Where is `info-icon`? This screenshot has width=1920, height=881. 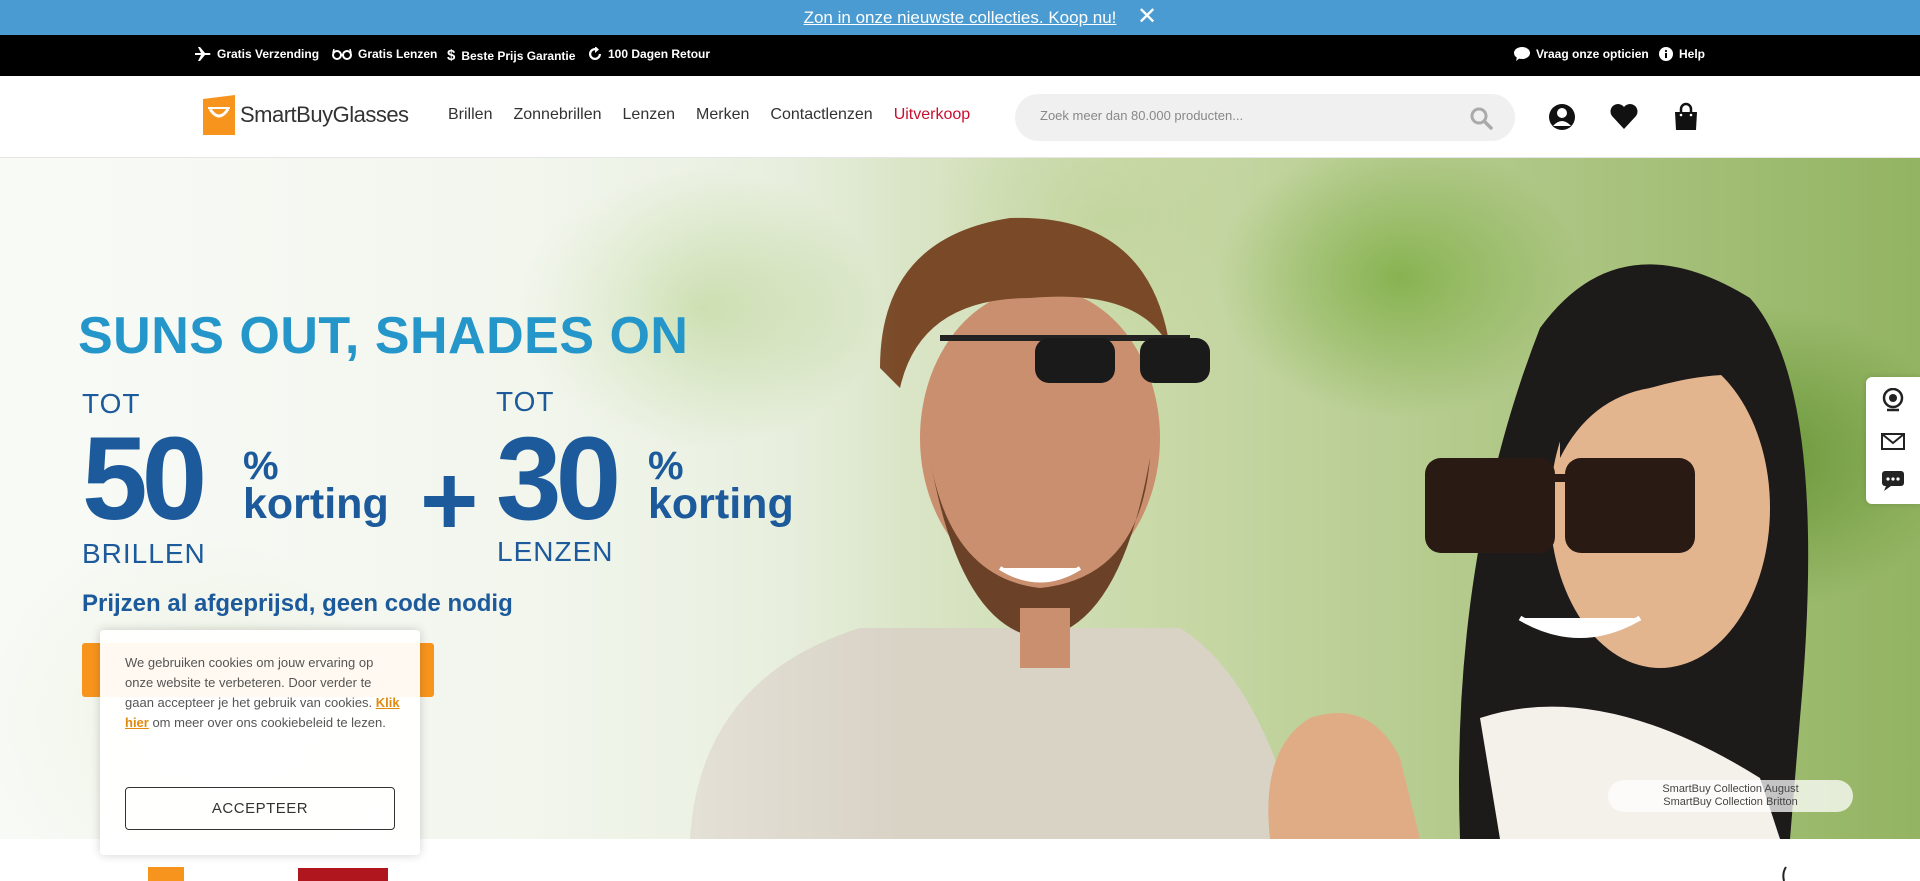
info-icon is located at coordinates (1666, 54).